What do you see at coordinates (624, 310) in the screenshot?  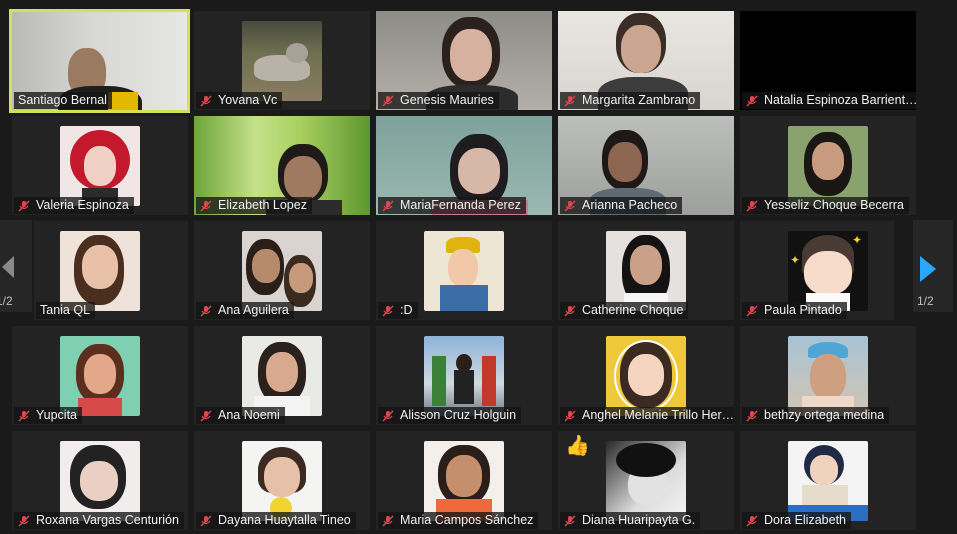 I see `participant-name-label: Catherine Choque` at bounding box center [624, 310].